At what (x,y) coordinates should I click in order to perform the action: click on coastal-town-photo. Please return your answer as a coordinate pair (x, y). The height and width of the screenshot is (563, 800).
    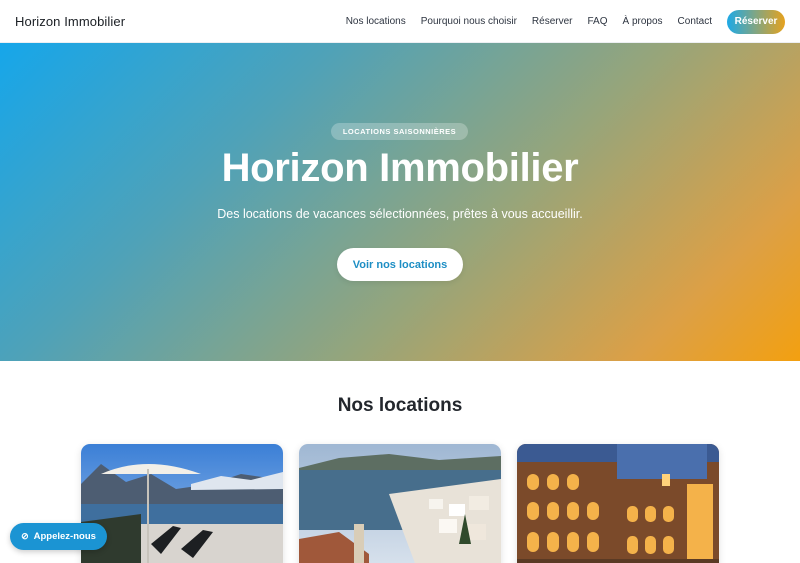
    Looking at the image, I should click on (400, 503).